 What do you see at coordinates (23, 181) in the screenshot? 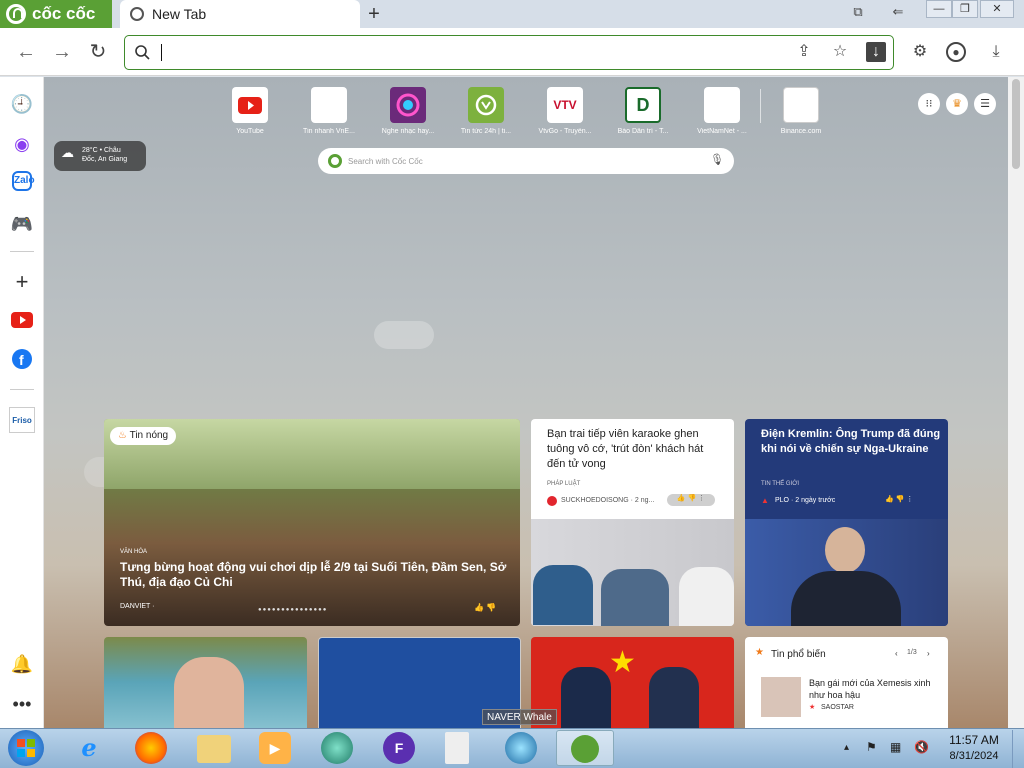
I see `zalo-icon: Zalo` at bounding box center [23, 181].